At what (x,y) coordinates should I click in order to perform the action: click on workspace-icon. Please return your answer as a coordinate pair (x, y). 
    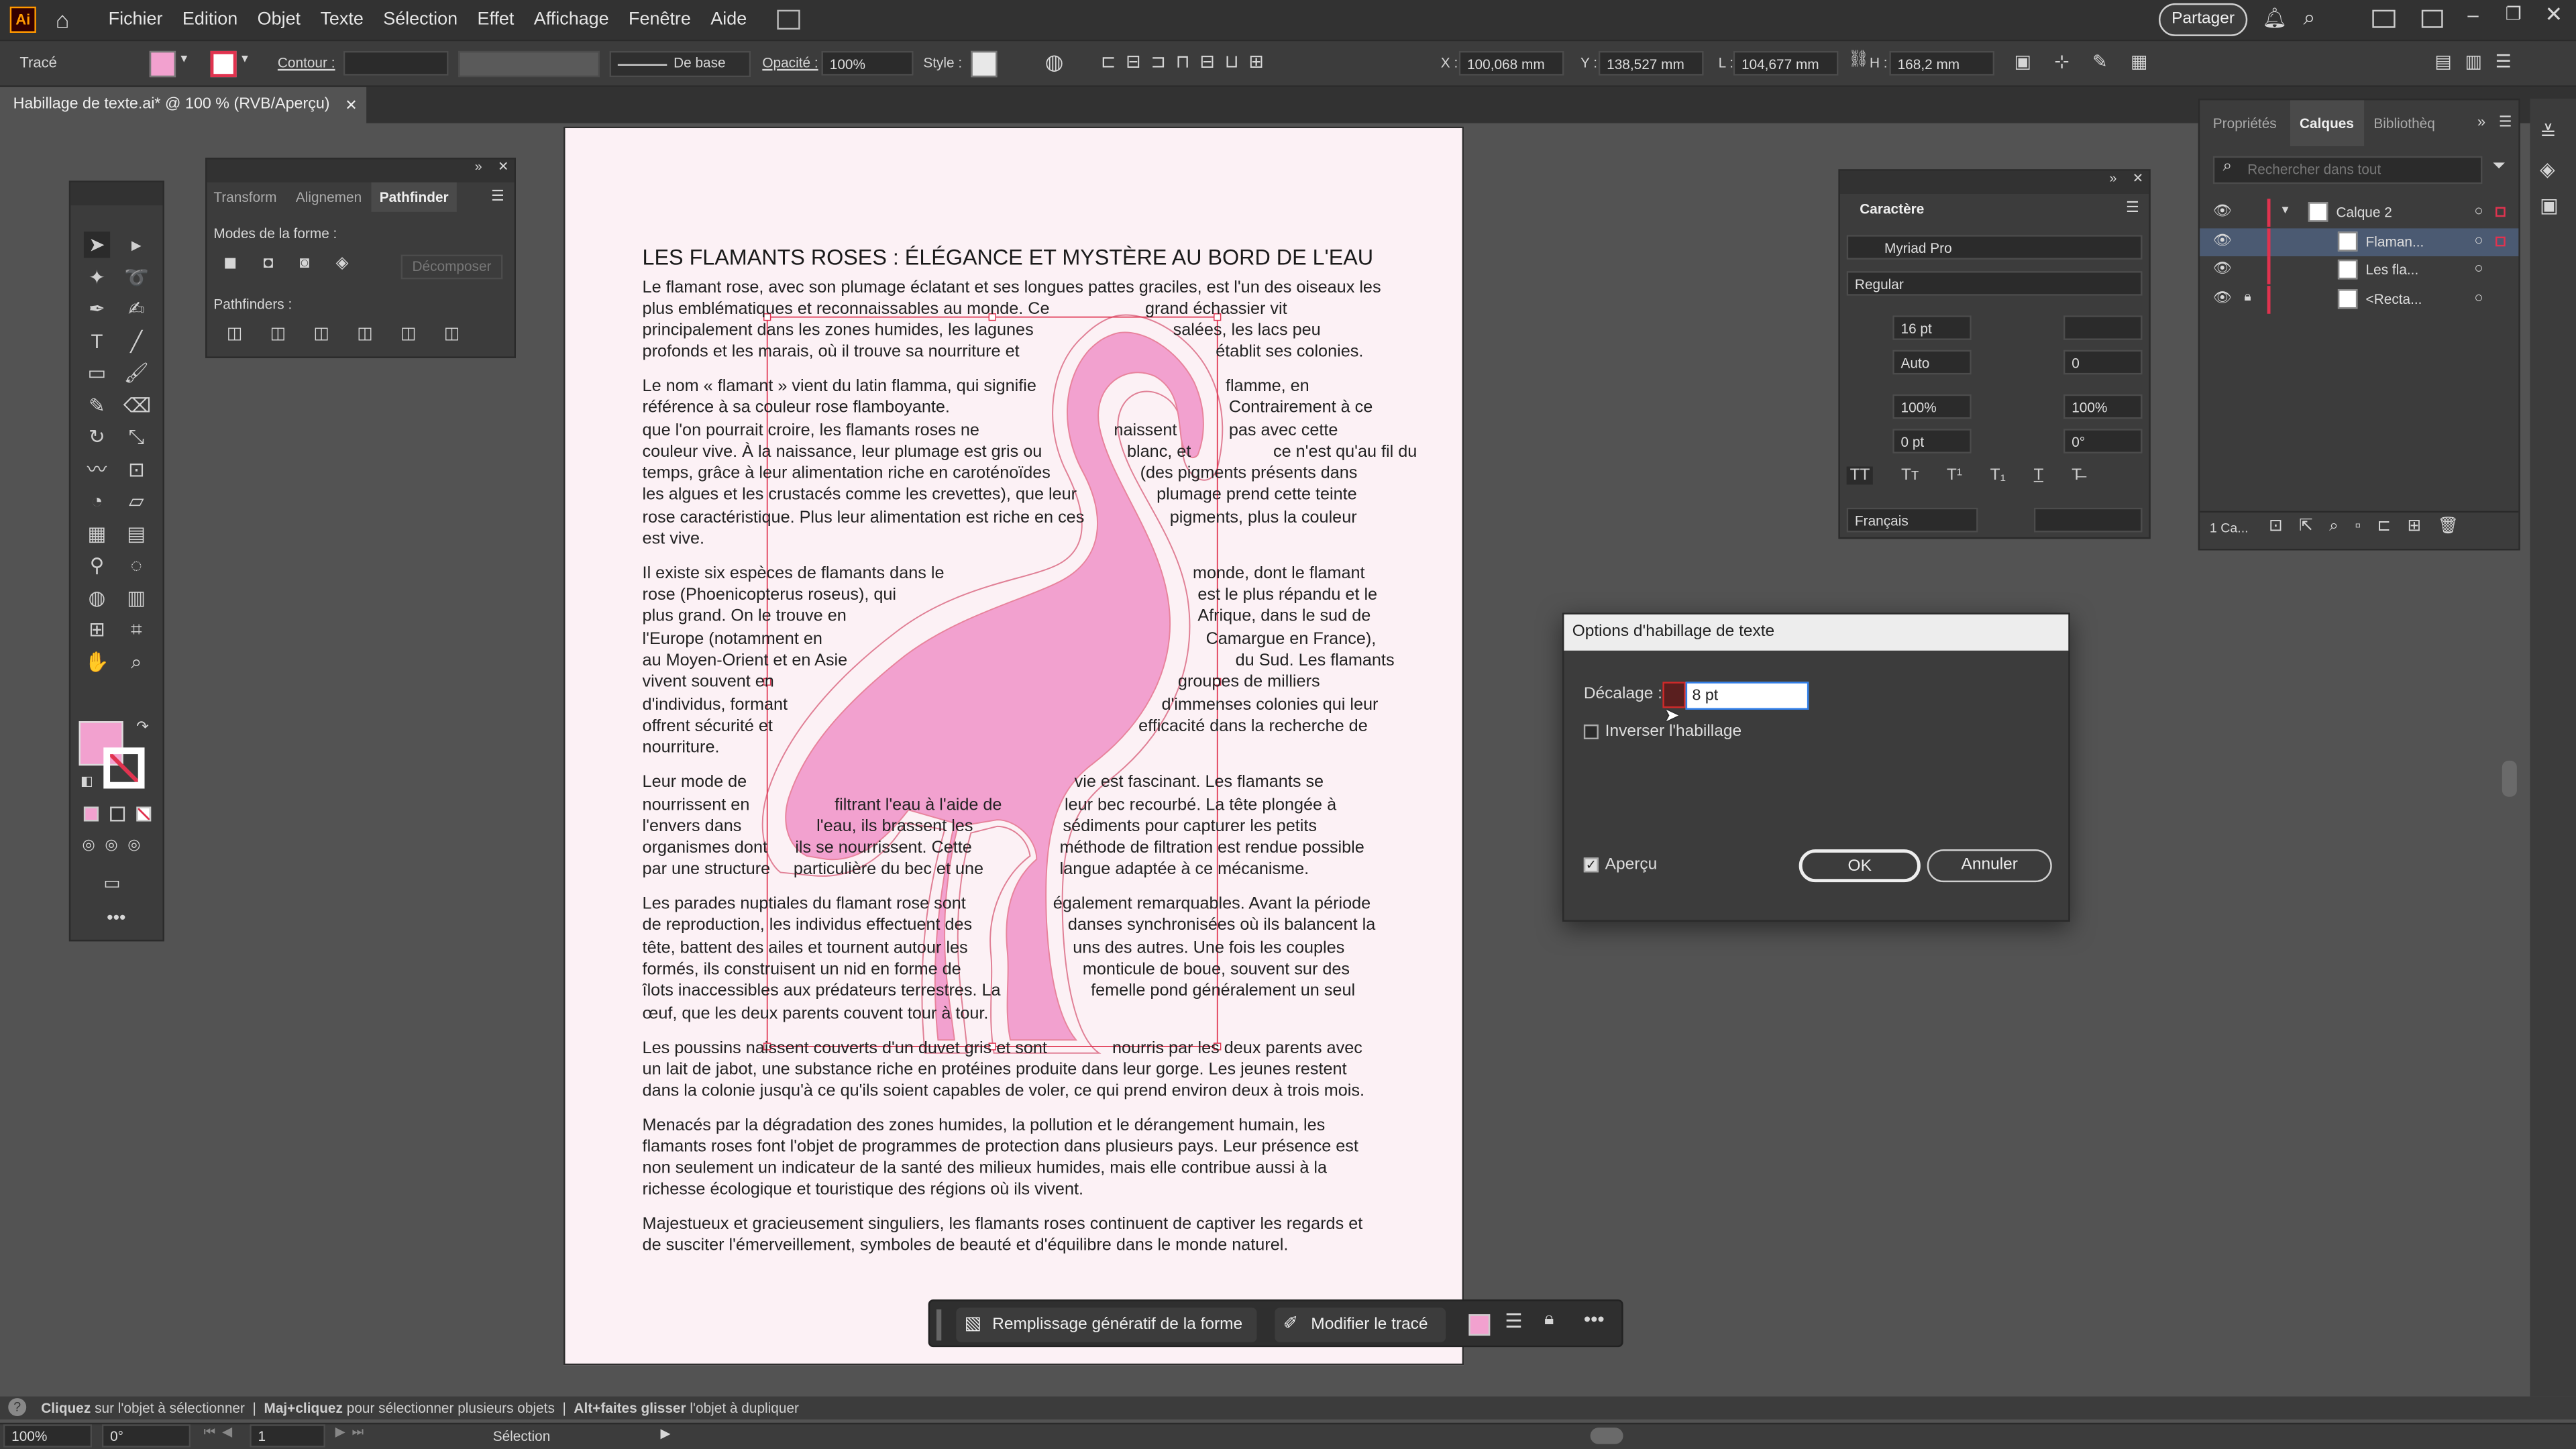
    Looking at the image, I should click on (2384, 18).